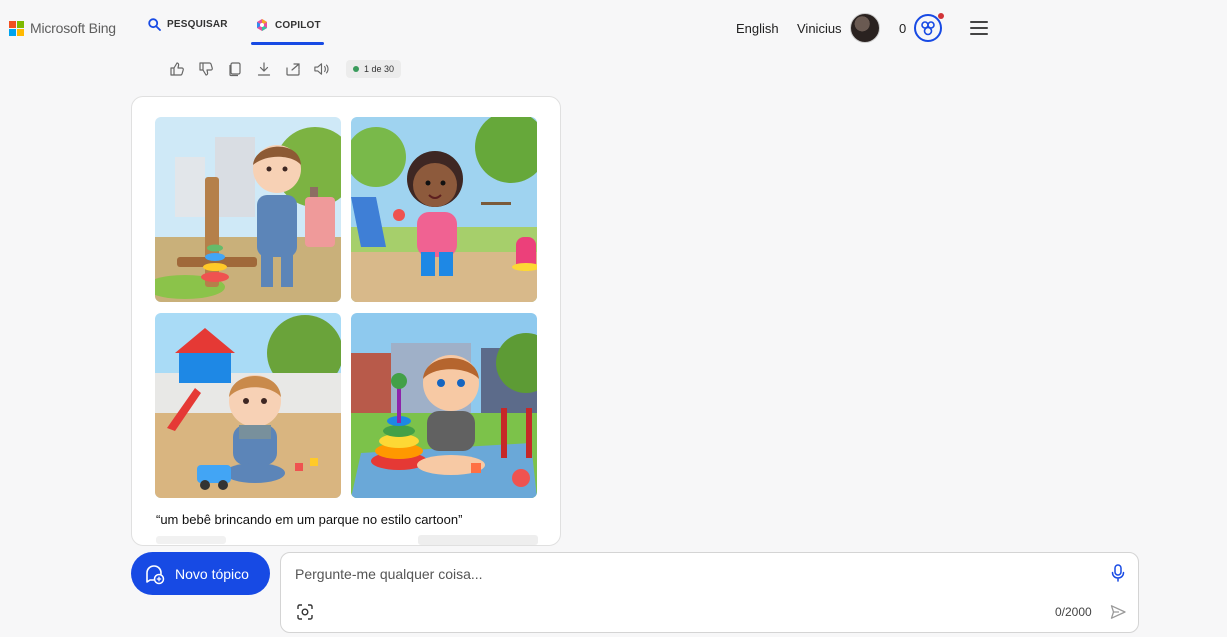 The width and height of the screenshot is (1227, 637). Describe the element at coordinates (154, 24) in the screenshot. I see `search-icon` at that location.